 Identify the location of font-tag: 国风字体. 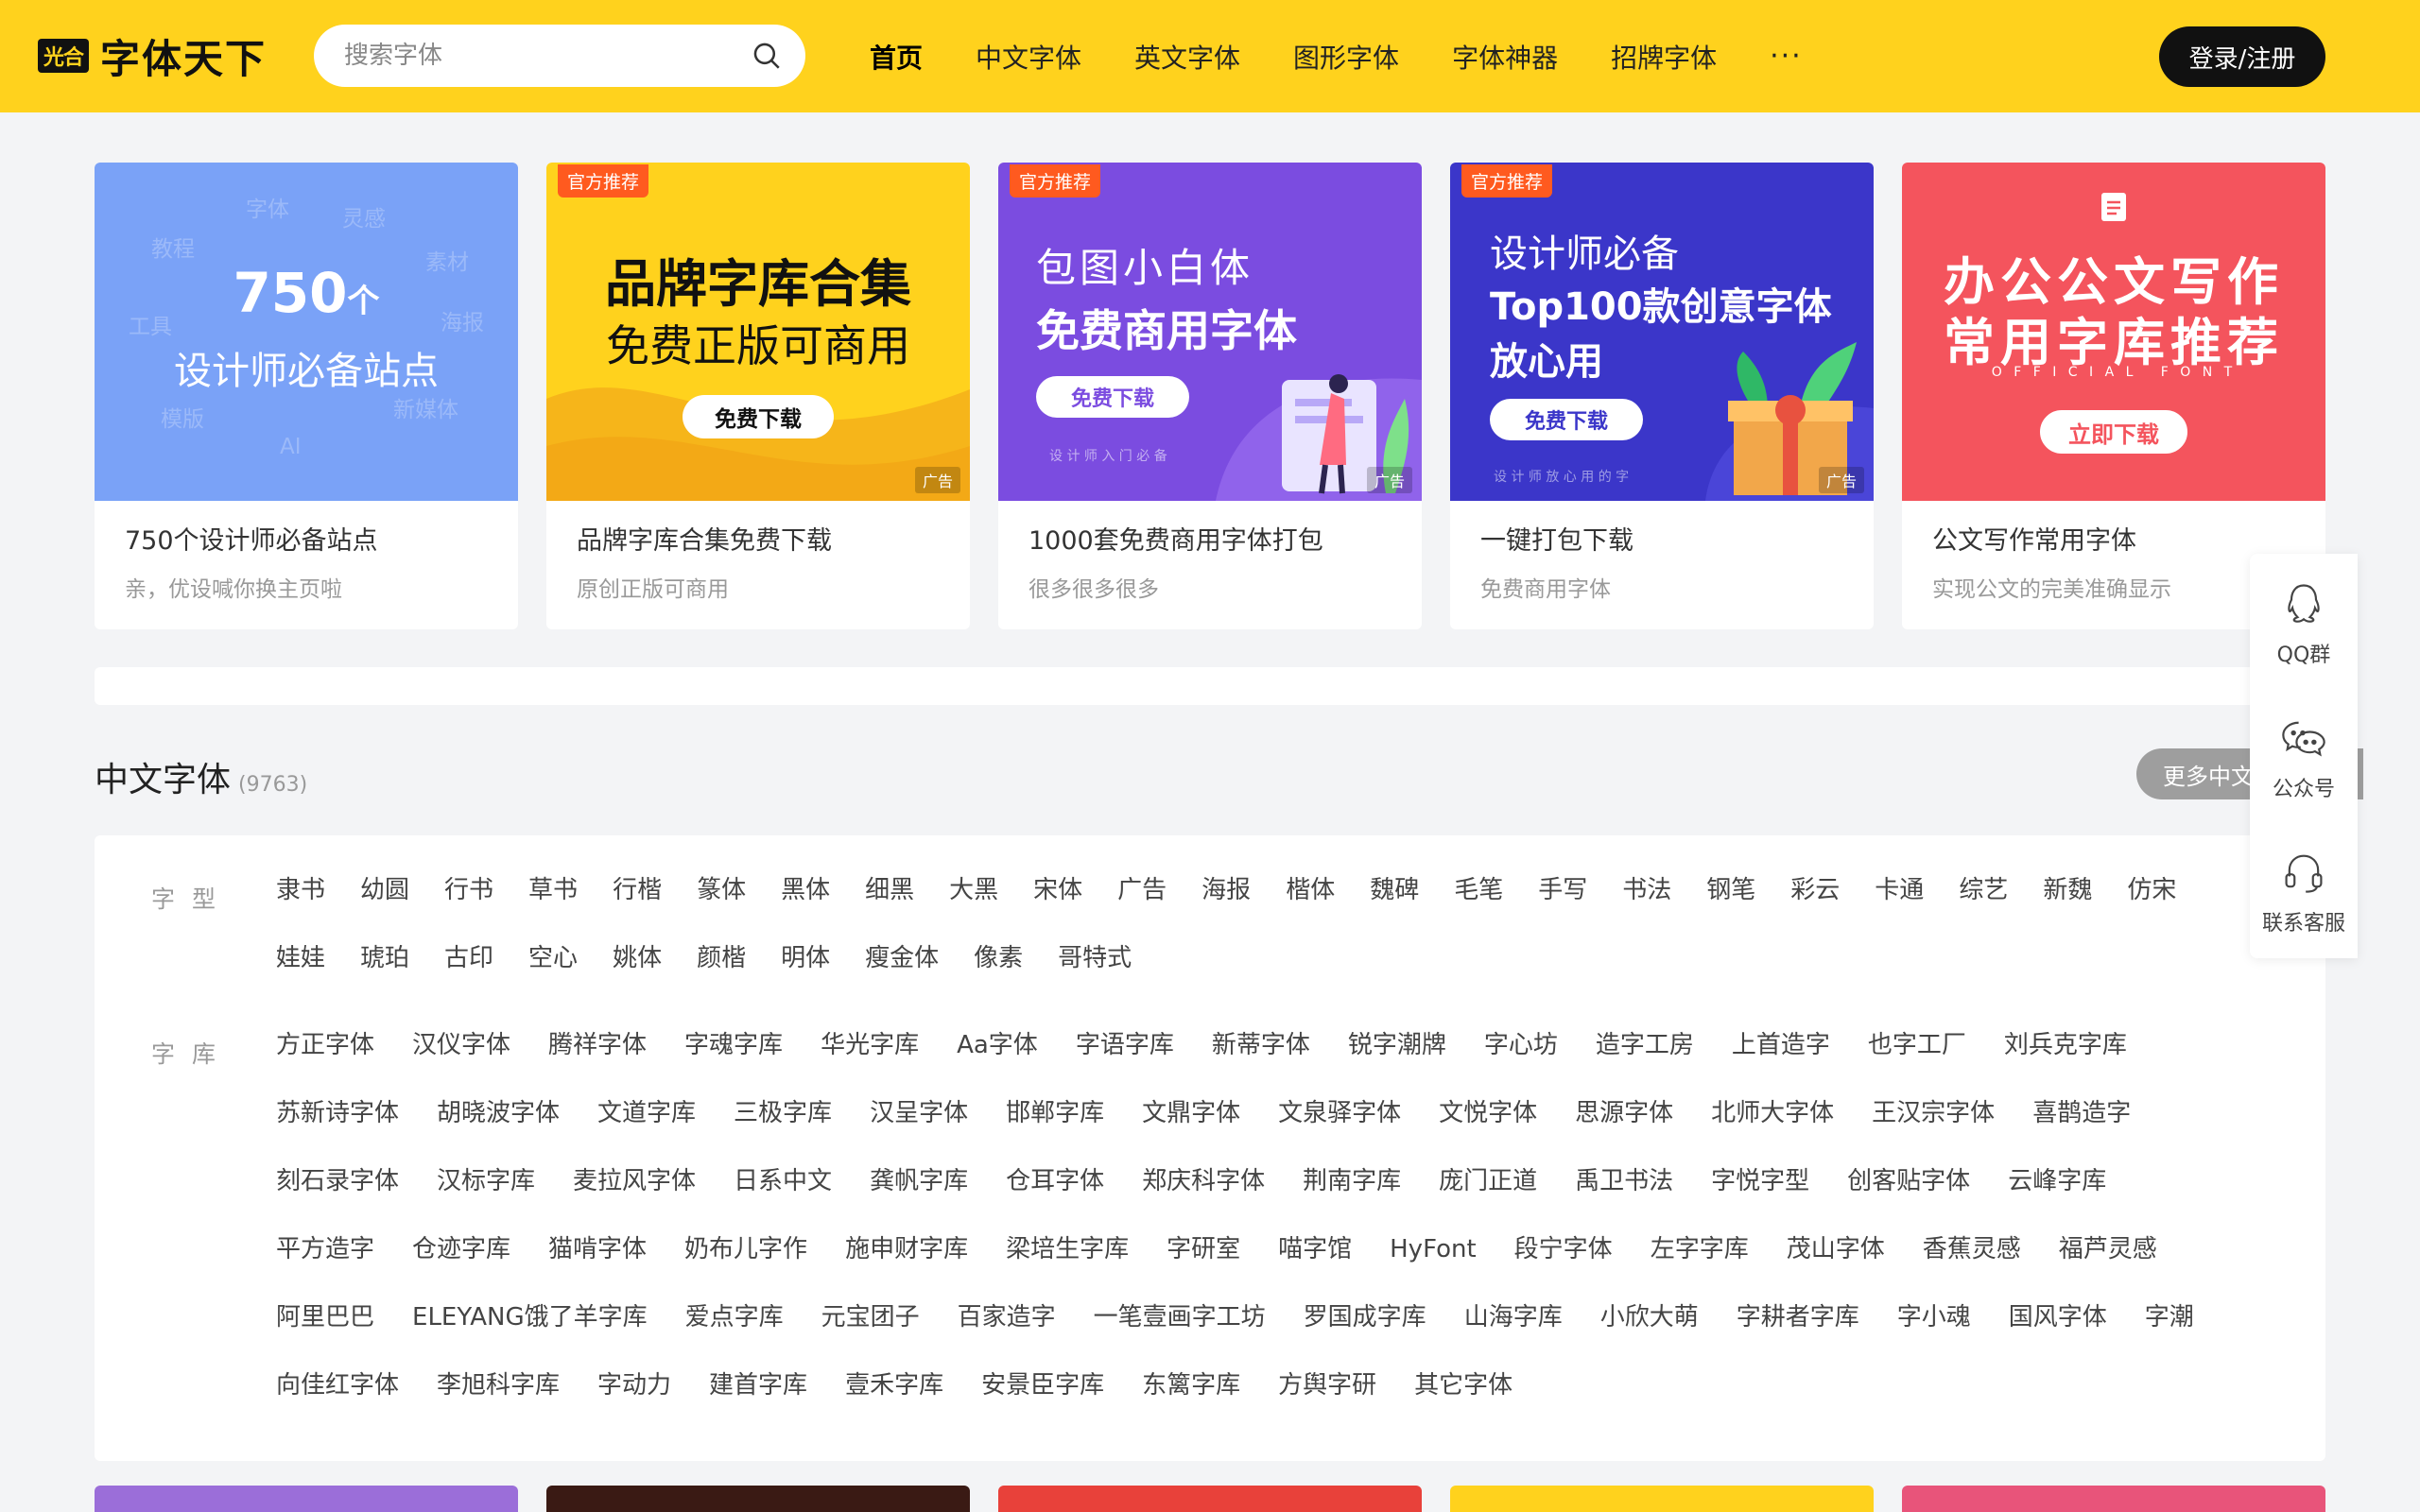
(2058, 1317).